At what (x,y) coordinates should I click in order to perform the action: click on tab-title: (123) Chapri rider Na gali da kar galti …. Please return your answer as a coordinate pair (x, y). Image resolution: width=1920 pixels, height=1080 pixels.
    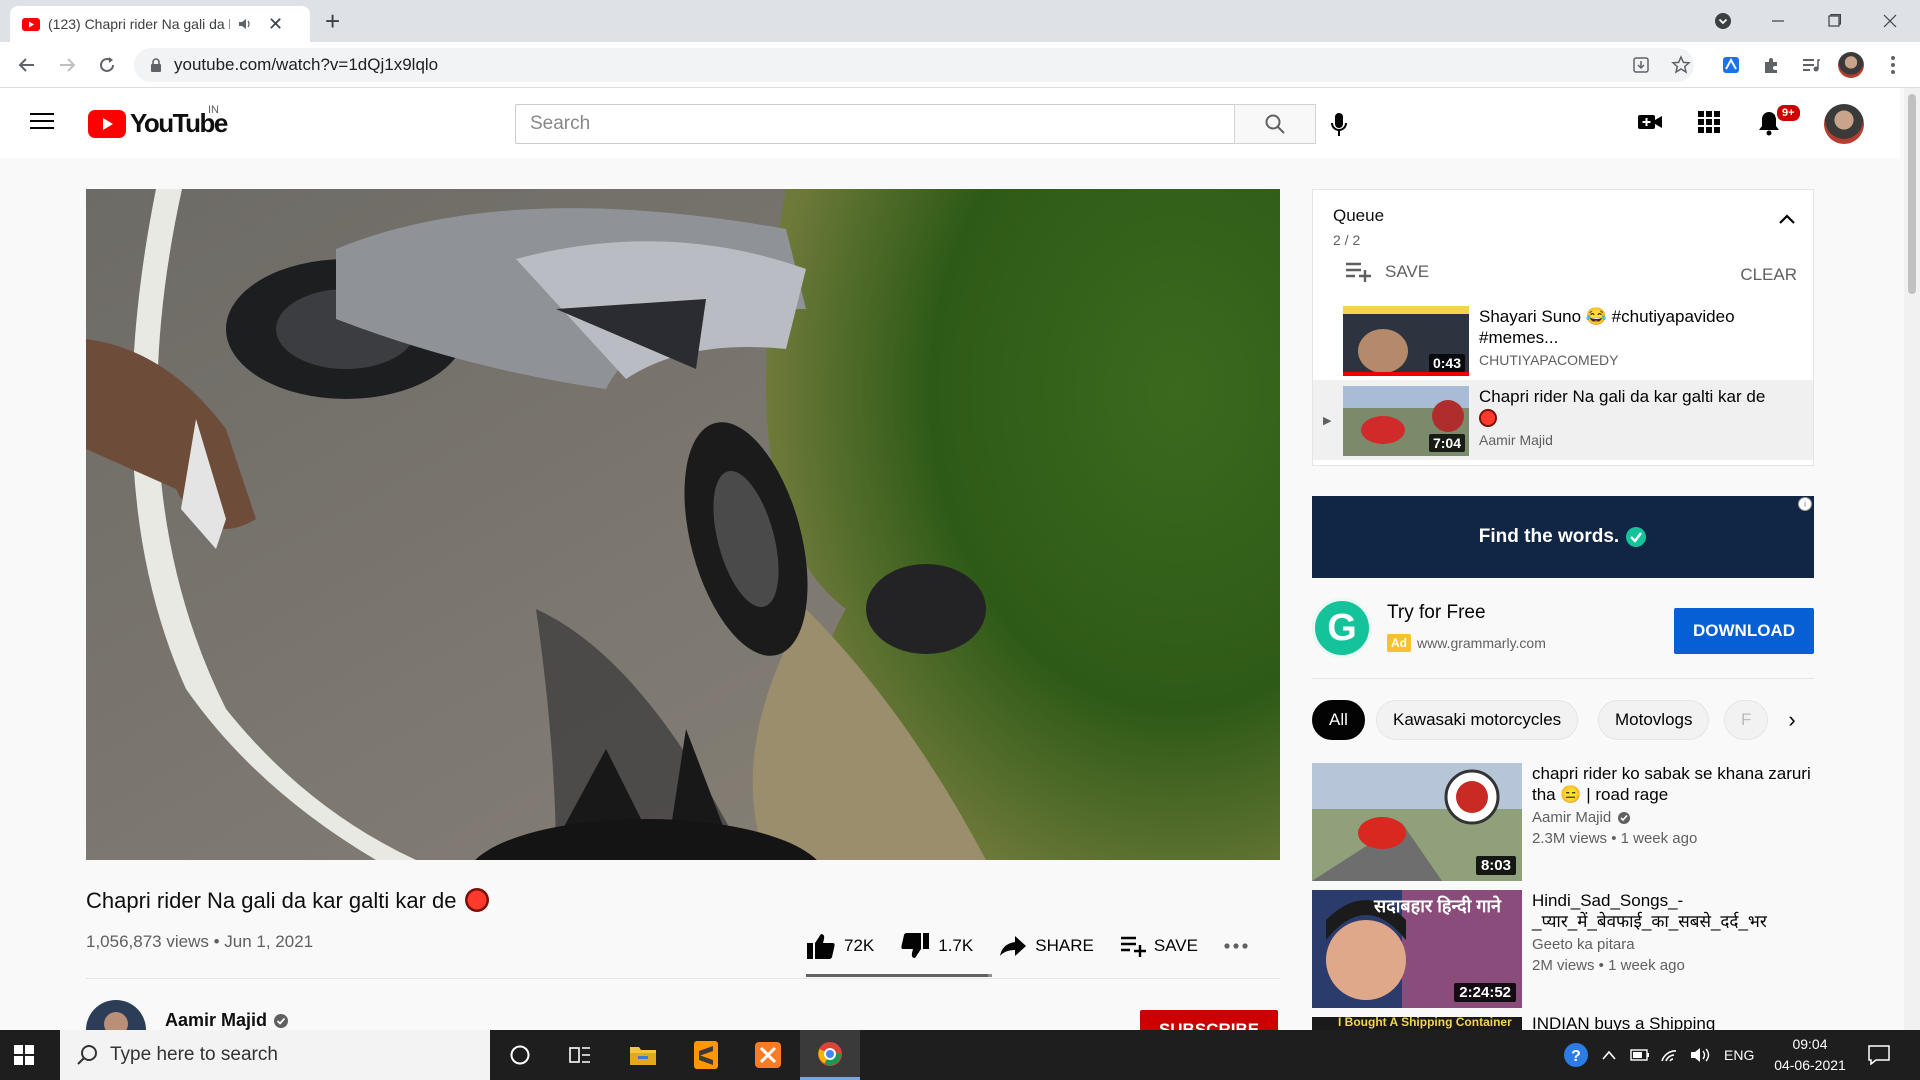
    Looking at the image, I should click on (139, 24).